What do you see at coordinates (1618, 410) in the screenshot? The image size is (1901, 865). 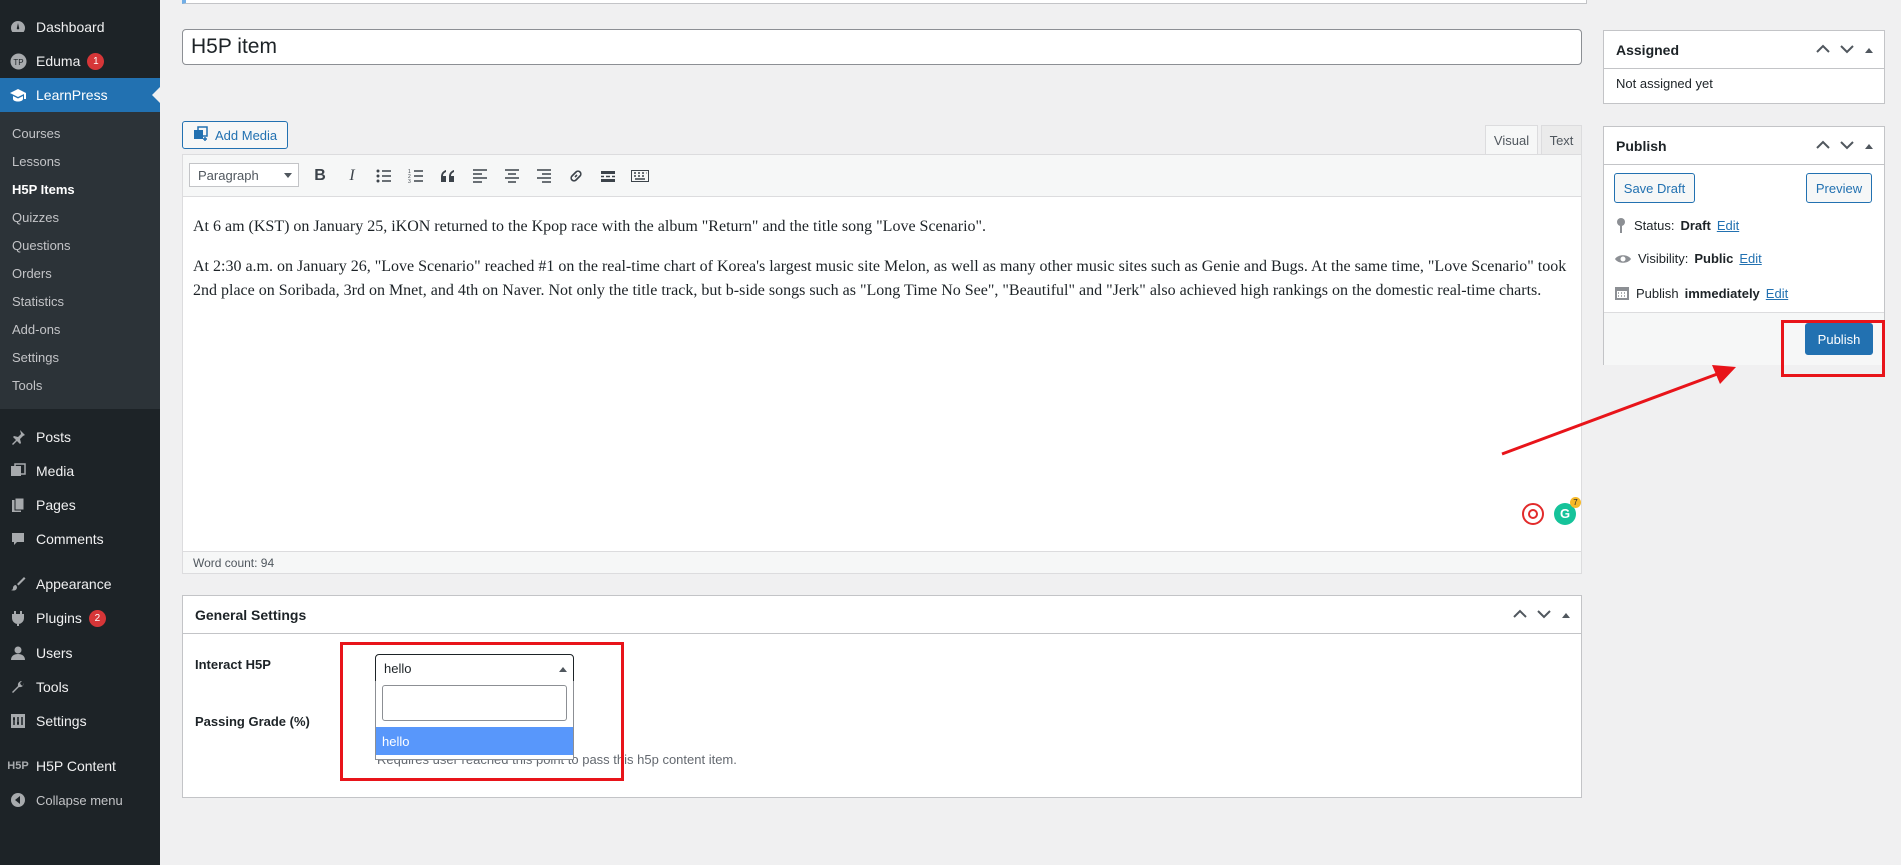 I see `annotation-arrow` at bounding box center [1618, 410].